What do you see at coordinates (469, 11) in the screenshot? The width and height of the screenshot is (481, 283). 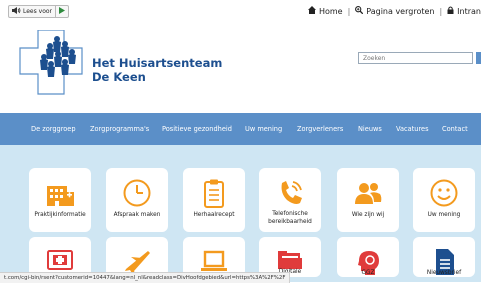 I see `intranet-link-label: Intran` at bounding box center [469, 11].